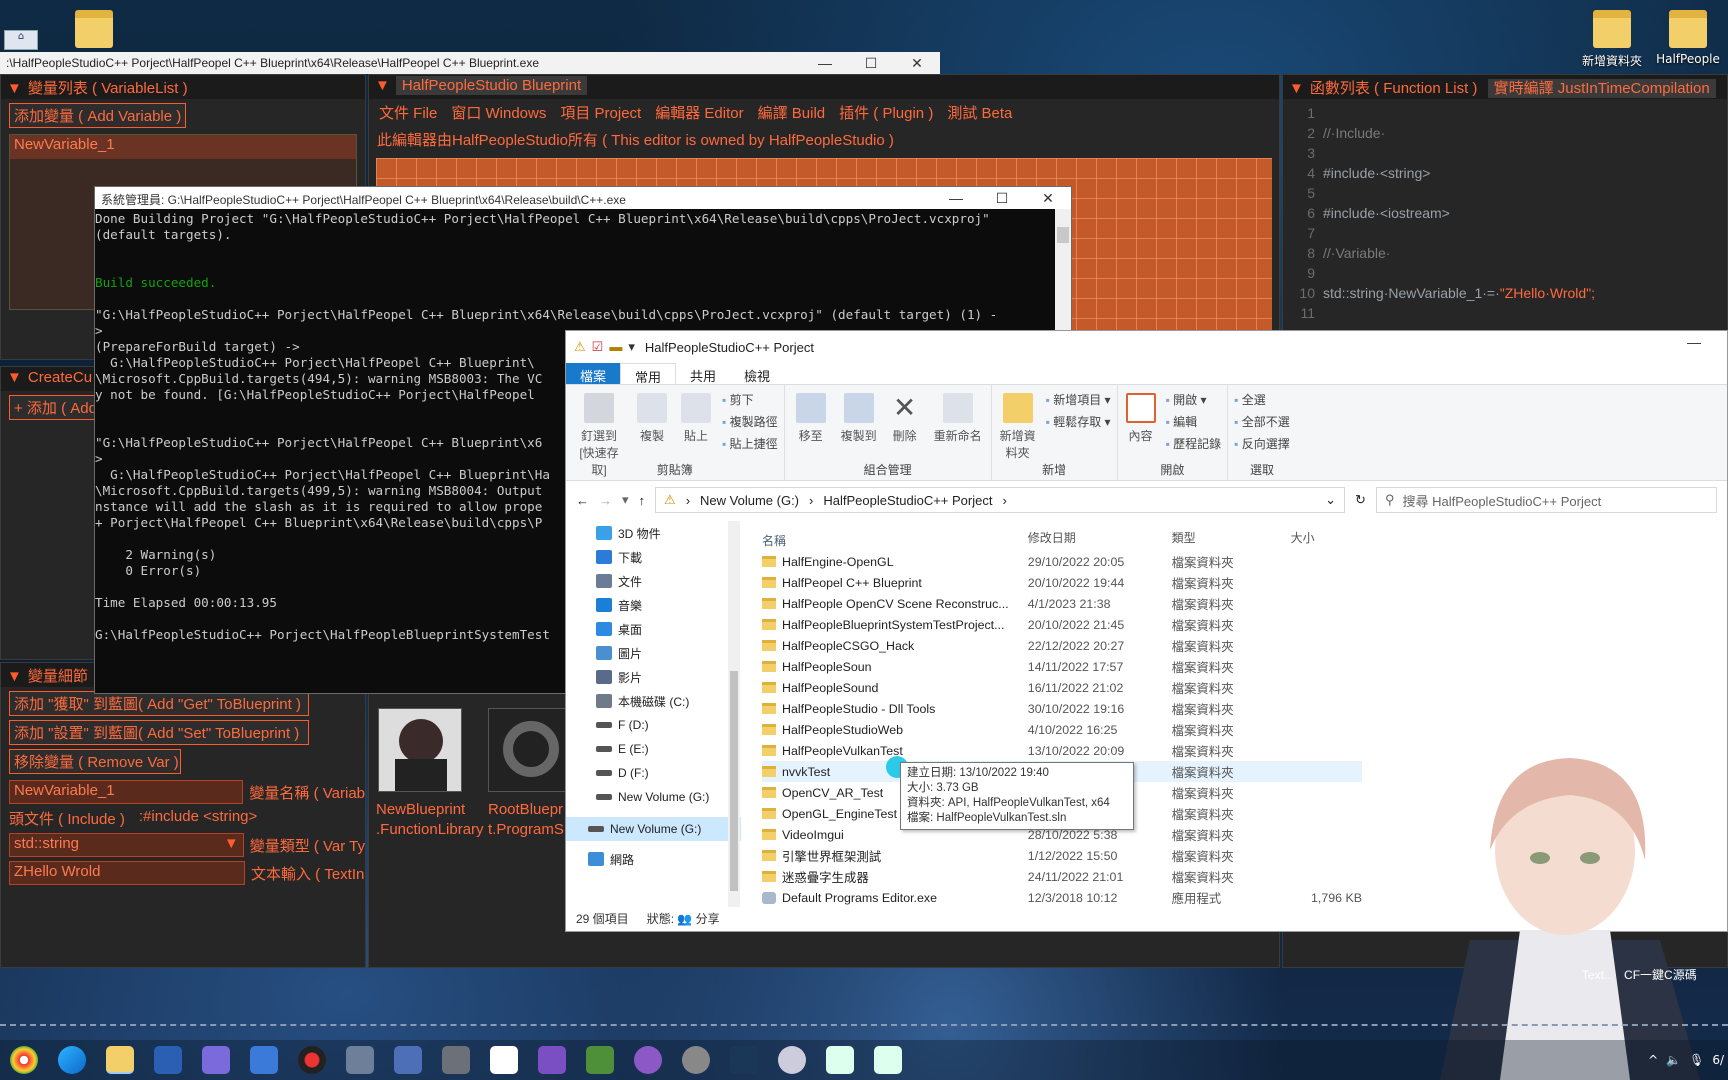  I want to click on paint-icon, so click(216, 1060).